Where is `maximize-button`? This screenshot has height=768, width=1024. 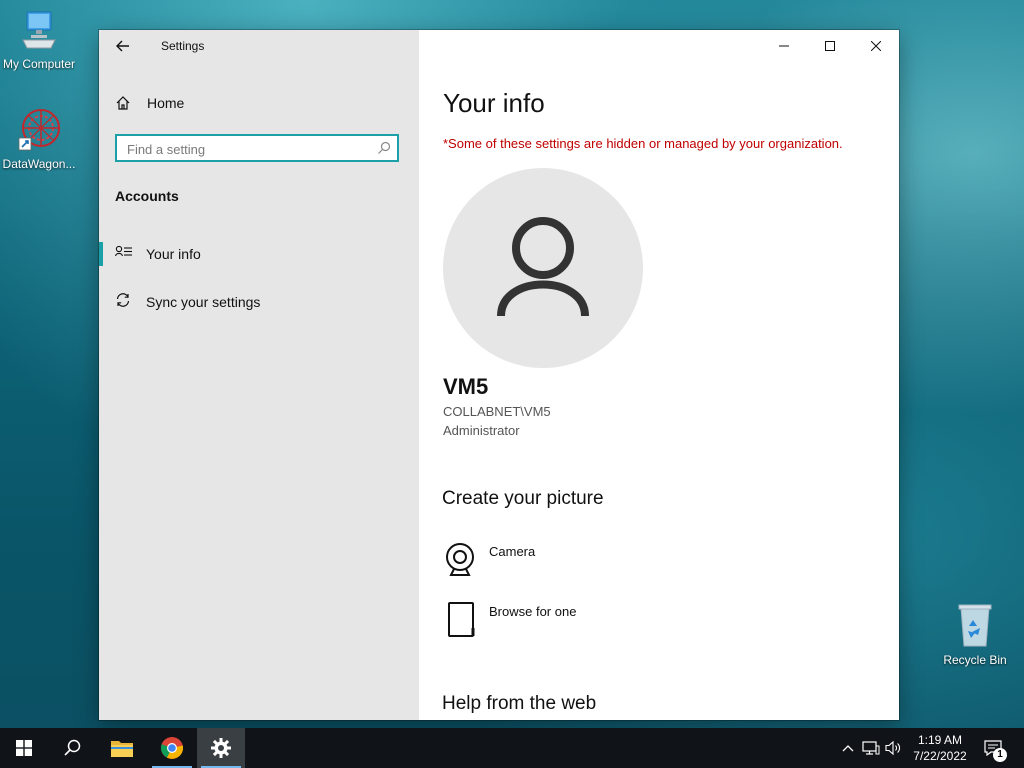
maximize-button is located at coordinates (830, 46).